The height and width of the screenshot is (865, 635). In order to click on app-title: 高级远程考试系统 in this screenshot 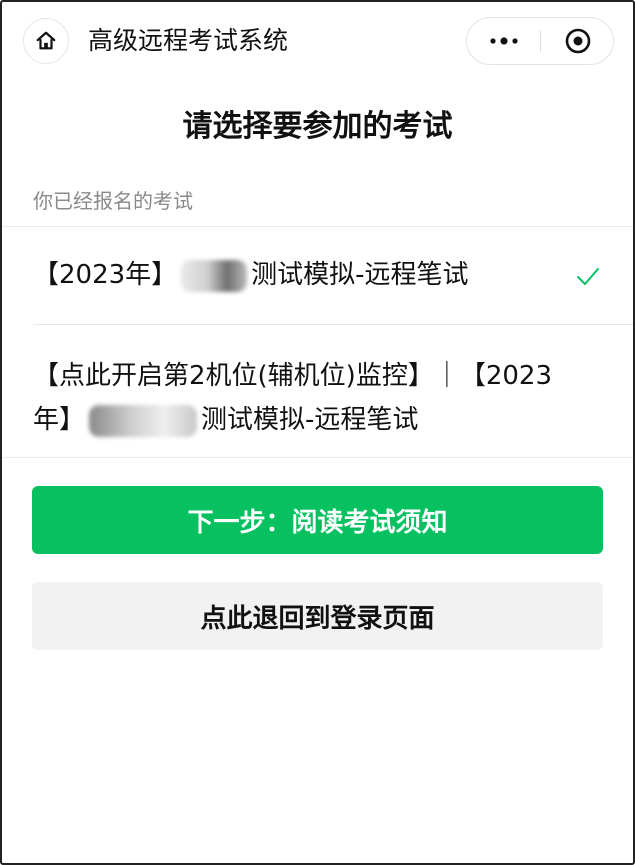, I will do `click(188, 40)`.